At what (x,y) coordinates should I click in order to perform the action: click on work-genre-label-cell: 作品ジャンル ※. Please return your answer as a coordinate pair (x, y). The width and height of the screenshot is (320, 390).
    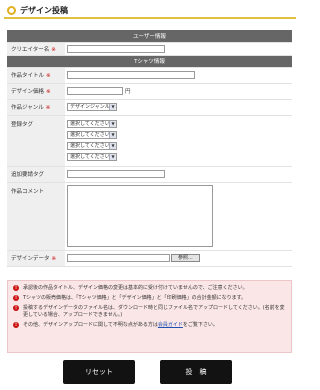
    Looking at the image, I should click on (36, 107).